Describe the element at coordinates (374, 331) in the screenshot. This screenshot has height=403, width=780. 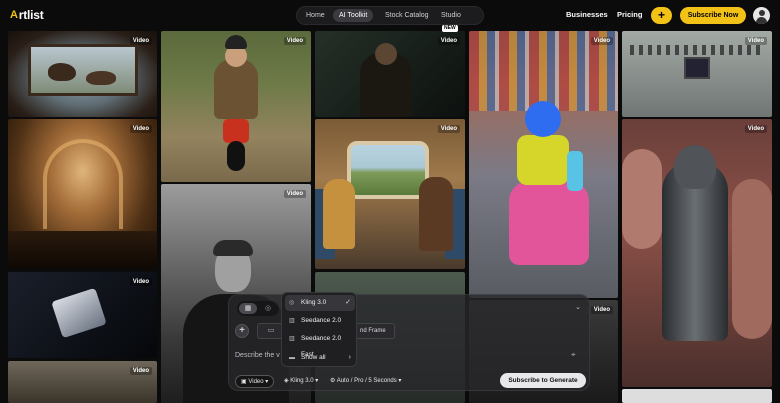
I see `end-frame-slot: nd Frame` at that location.